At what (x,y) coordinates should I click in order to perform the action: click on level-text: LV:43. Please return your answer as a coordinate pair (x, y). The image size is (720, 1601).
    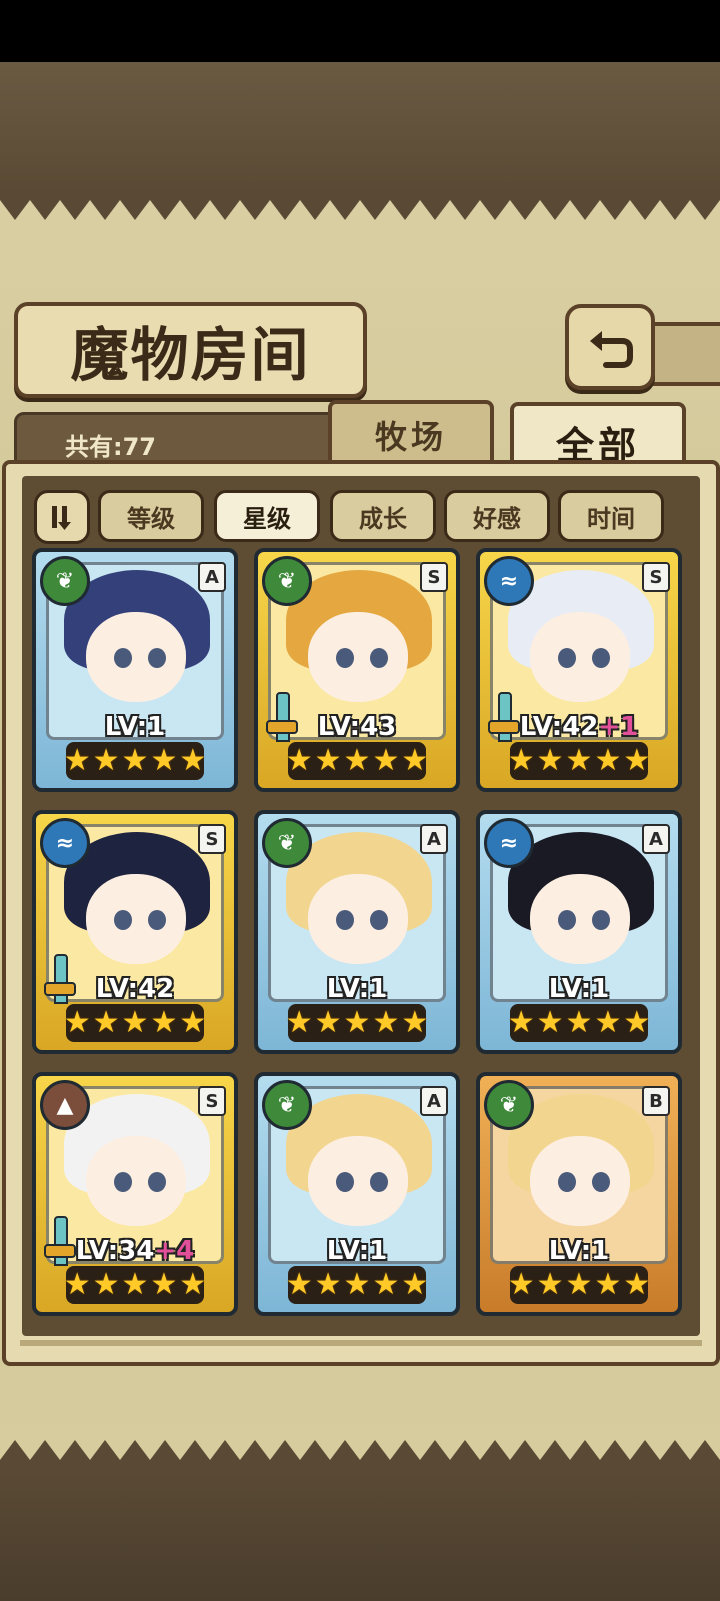
    Looking at the image, I should click on (357, 727).